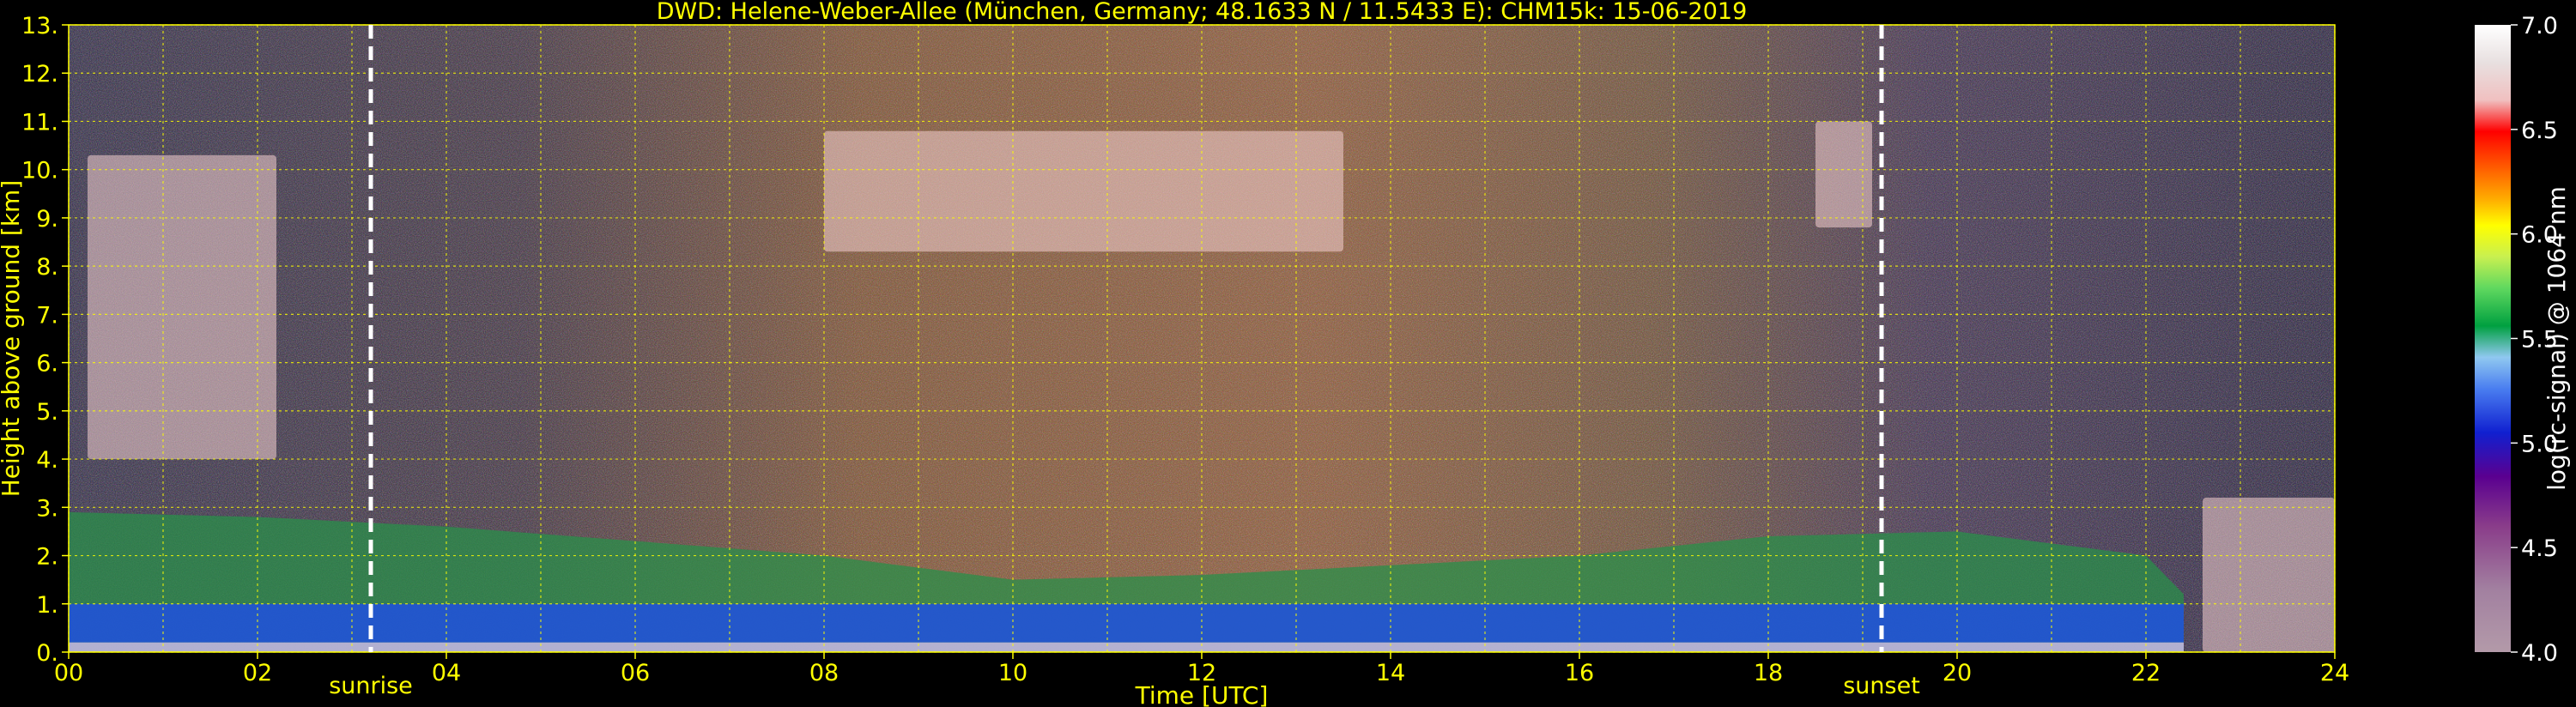 This screenshot has height=707, width=2576. What do you see at coordinates (39, 123) in the screenshot?
I see `y-tick-label: 11.` at bounding box center [39, 123].